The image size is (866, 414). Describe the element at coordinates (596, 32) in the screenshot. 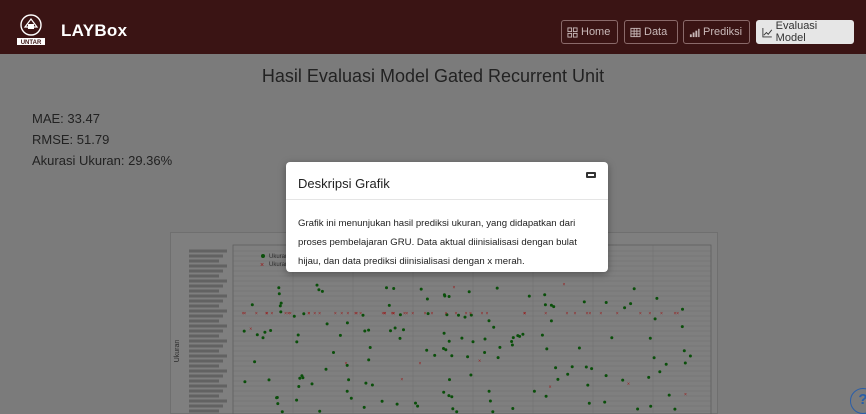

I see `nav-home-label: Home` at that location.